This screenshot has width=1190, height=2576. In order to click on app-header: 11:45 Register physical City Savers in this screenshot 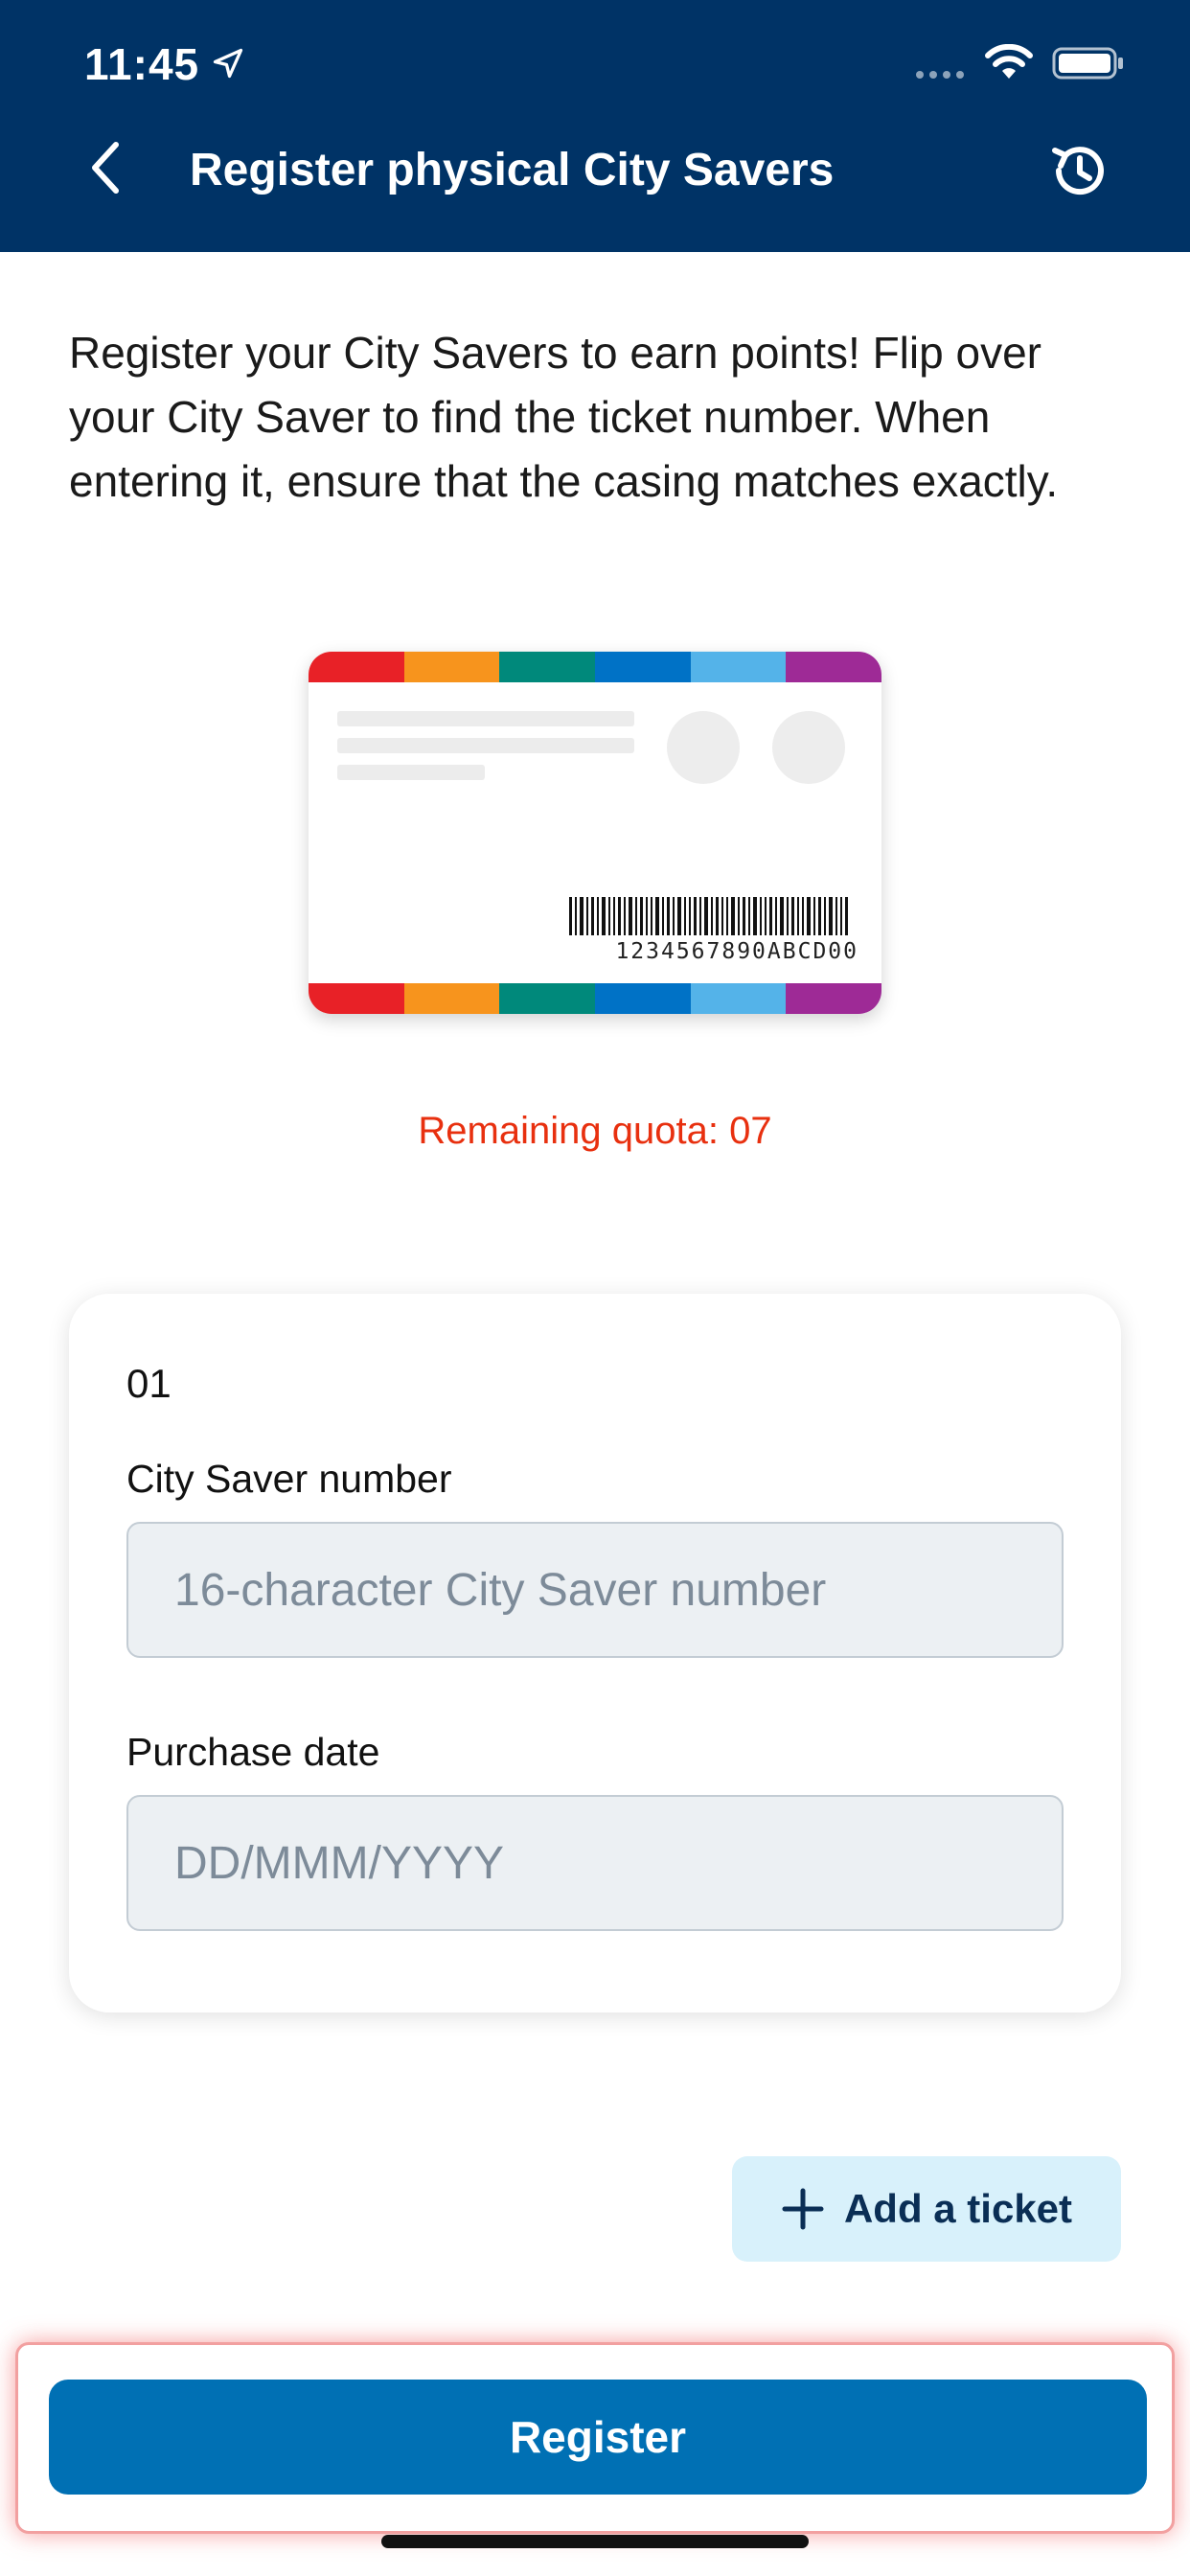, I will do `click(595, 126)`.